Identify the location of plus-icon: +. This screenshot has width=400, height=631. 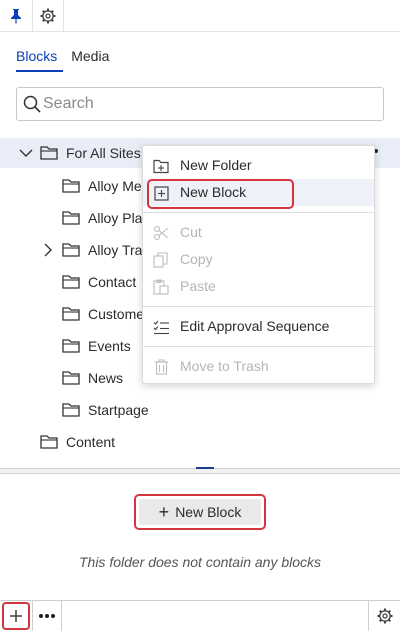
(164, 512).